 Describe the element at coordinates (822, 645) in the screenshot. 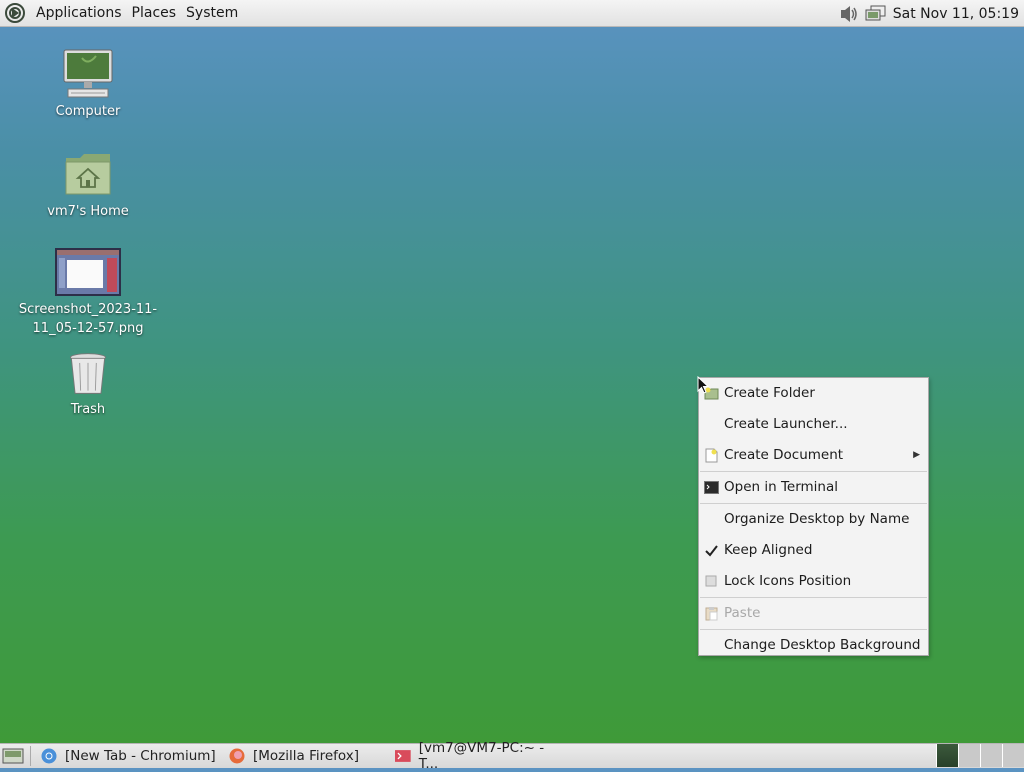

I see `menu-item-label: Change Desktop Background` at that location.